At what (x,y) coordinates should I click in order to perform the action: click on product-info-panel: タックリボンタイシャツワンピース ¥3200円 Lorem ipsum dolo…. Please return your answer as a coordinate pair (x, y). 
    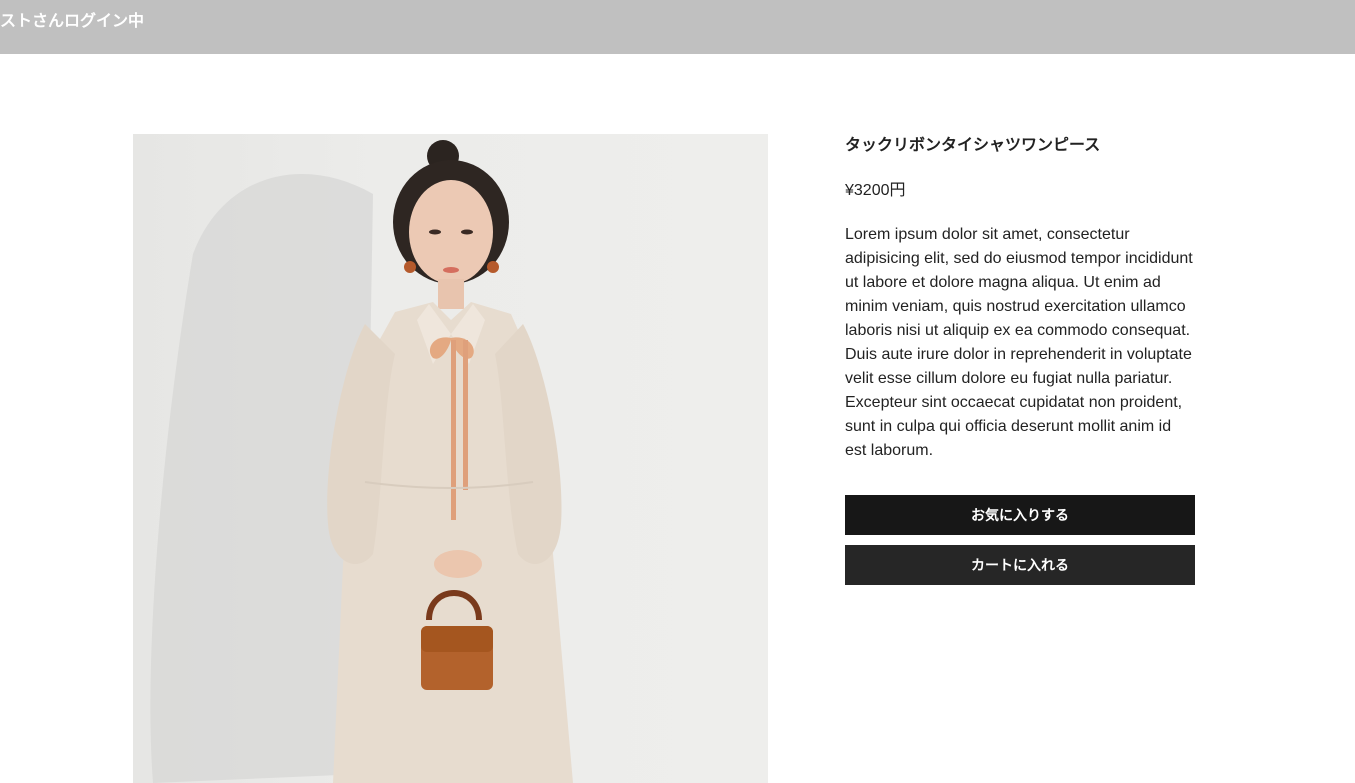
    Looking at the image, I should click on (1020, 359).